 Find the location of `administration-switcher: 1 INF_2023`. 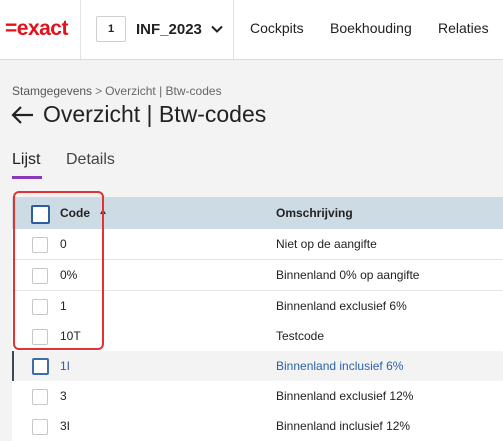

administration-switcher: 1 INF_2023 is located at coordinates (160, 29).